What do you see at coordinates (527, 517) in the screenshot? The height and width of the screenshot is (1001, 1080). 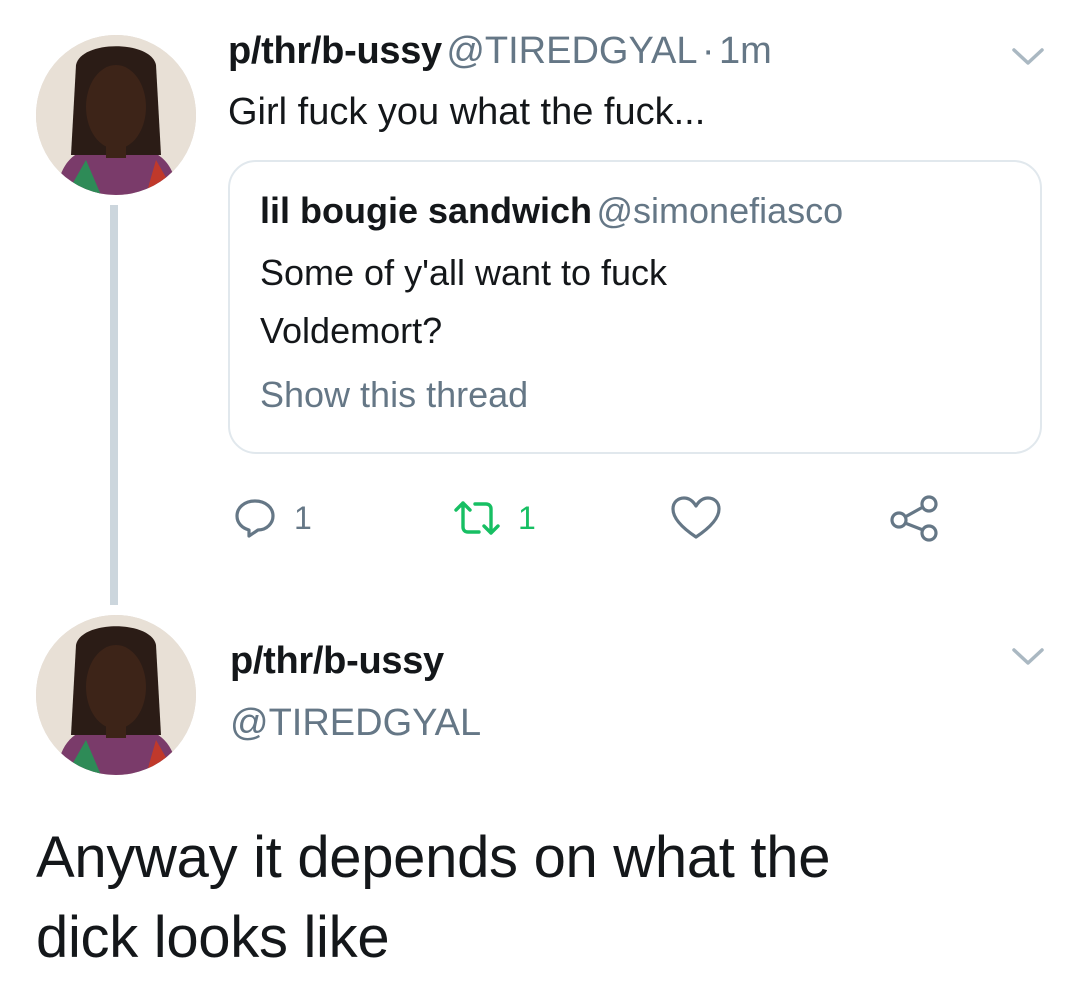 I see `retweet-count: 1` at bounding box center [527, 517].